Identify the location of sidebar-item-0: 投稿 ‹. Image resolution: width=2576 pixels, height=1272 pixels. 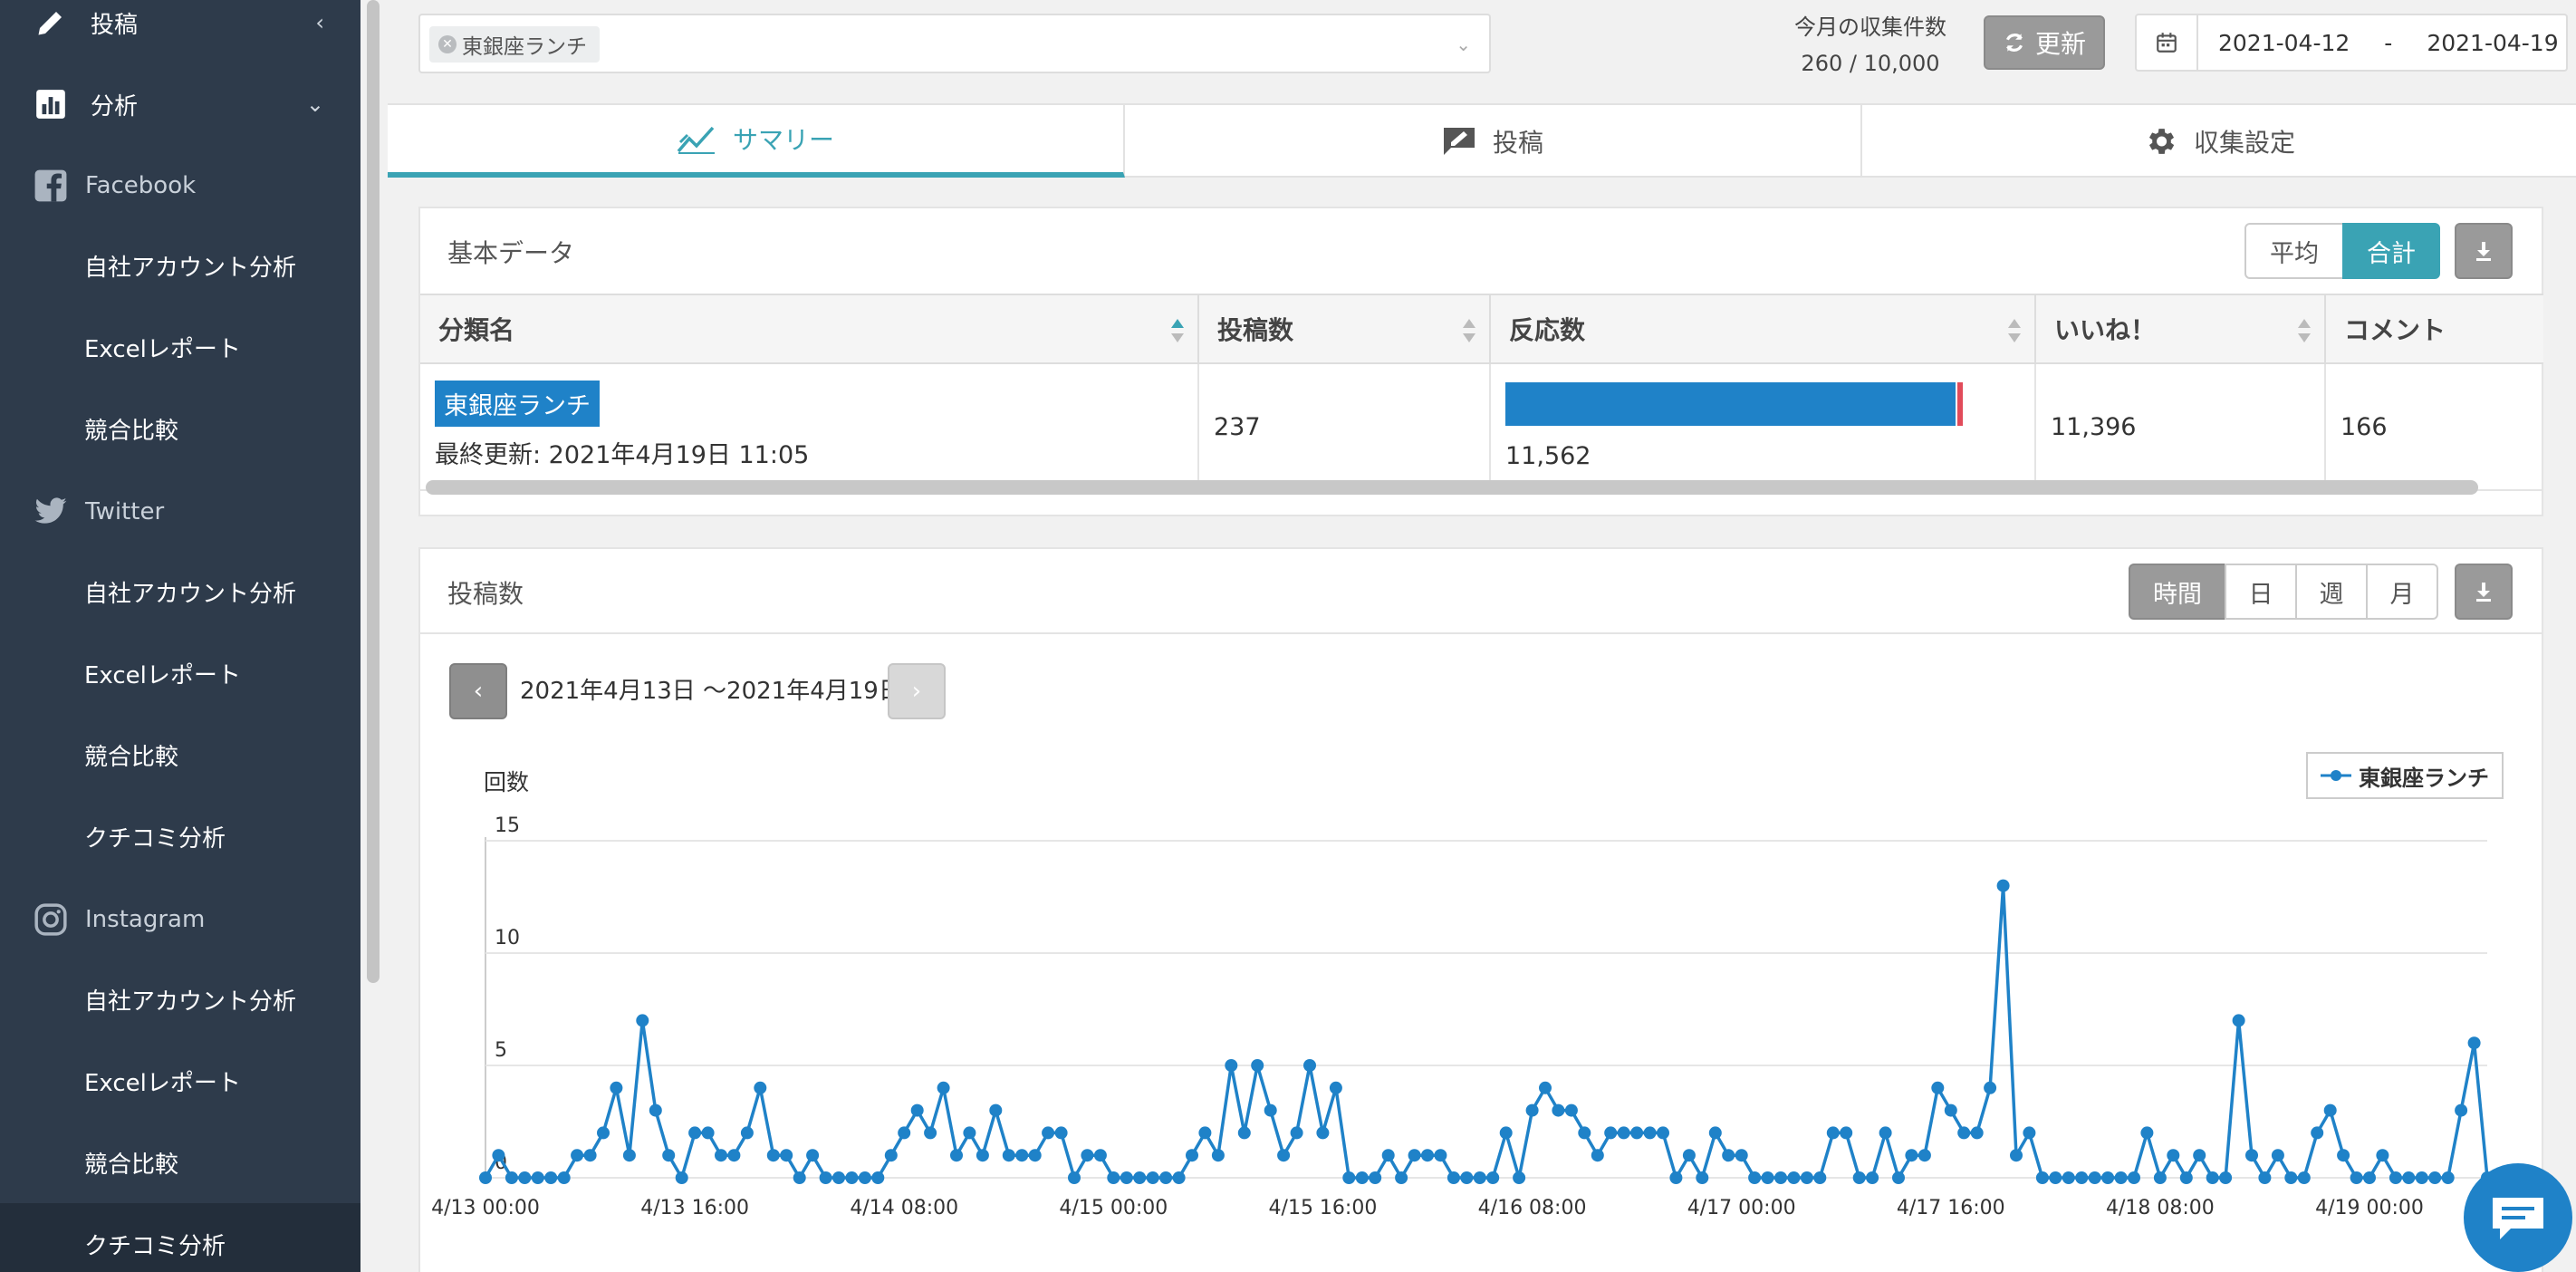
(180, 31).